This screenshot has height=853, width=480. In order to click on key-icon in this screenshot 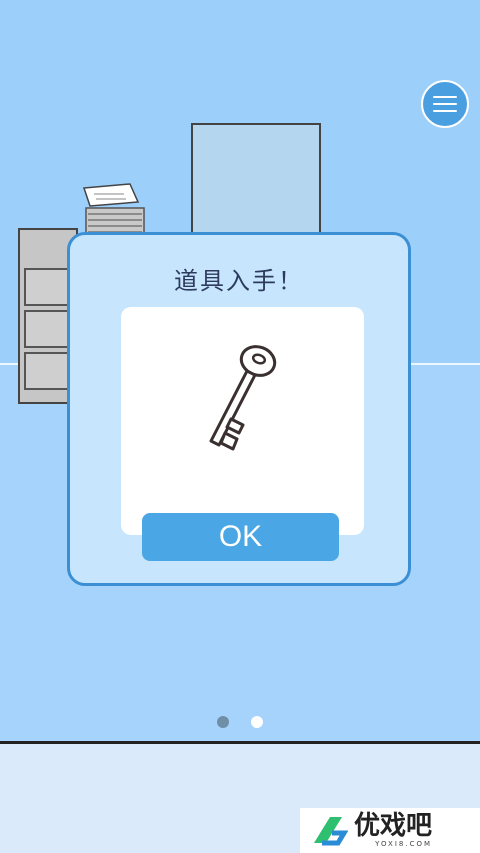, I will do `click(243, 398)`.